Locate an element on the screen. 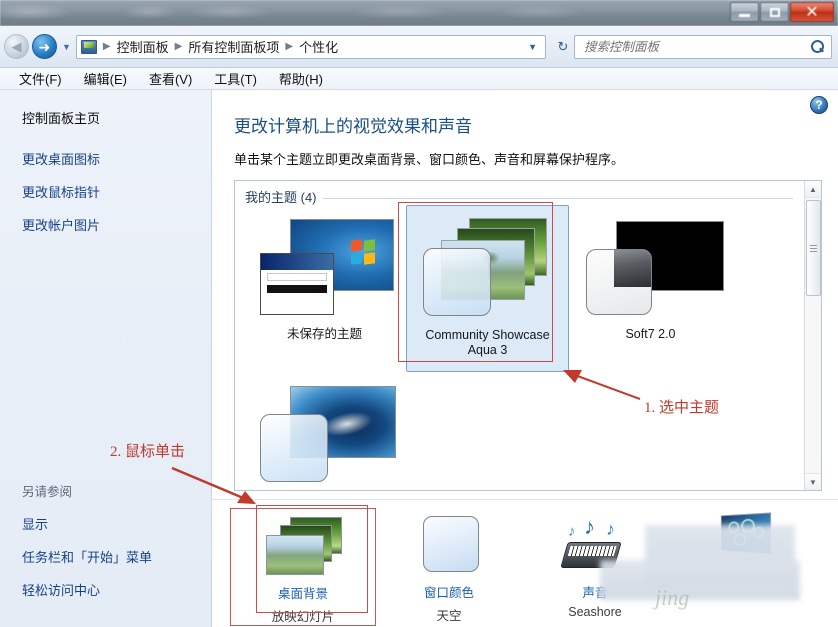 The height and width of the screenshot is (627, 838). unsaved-theme-thumb is located at coordinates (324, 269).